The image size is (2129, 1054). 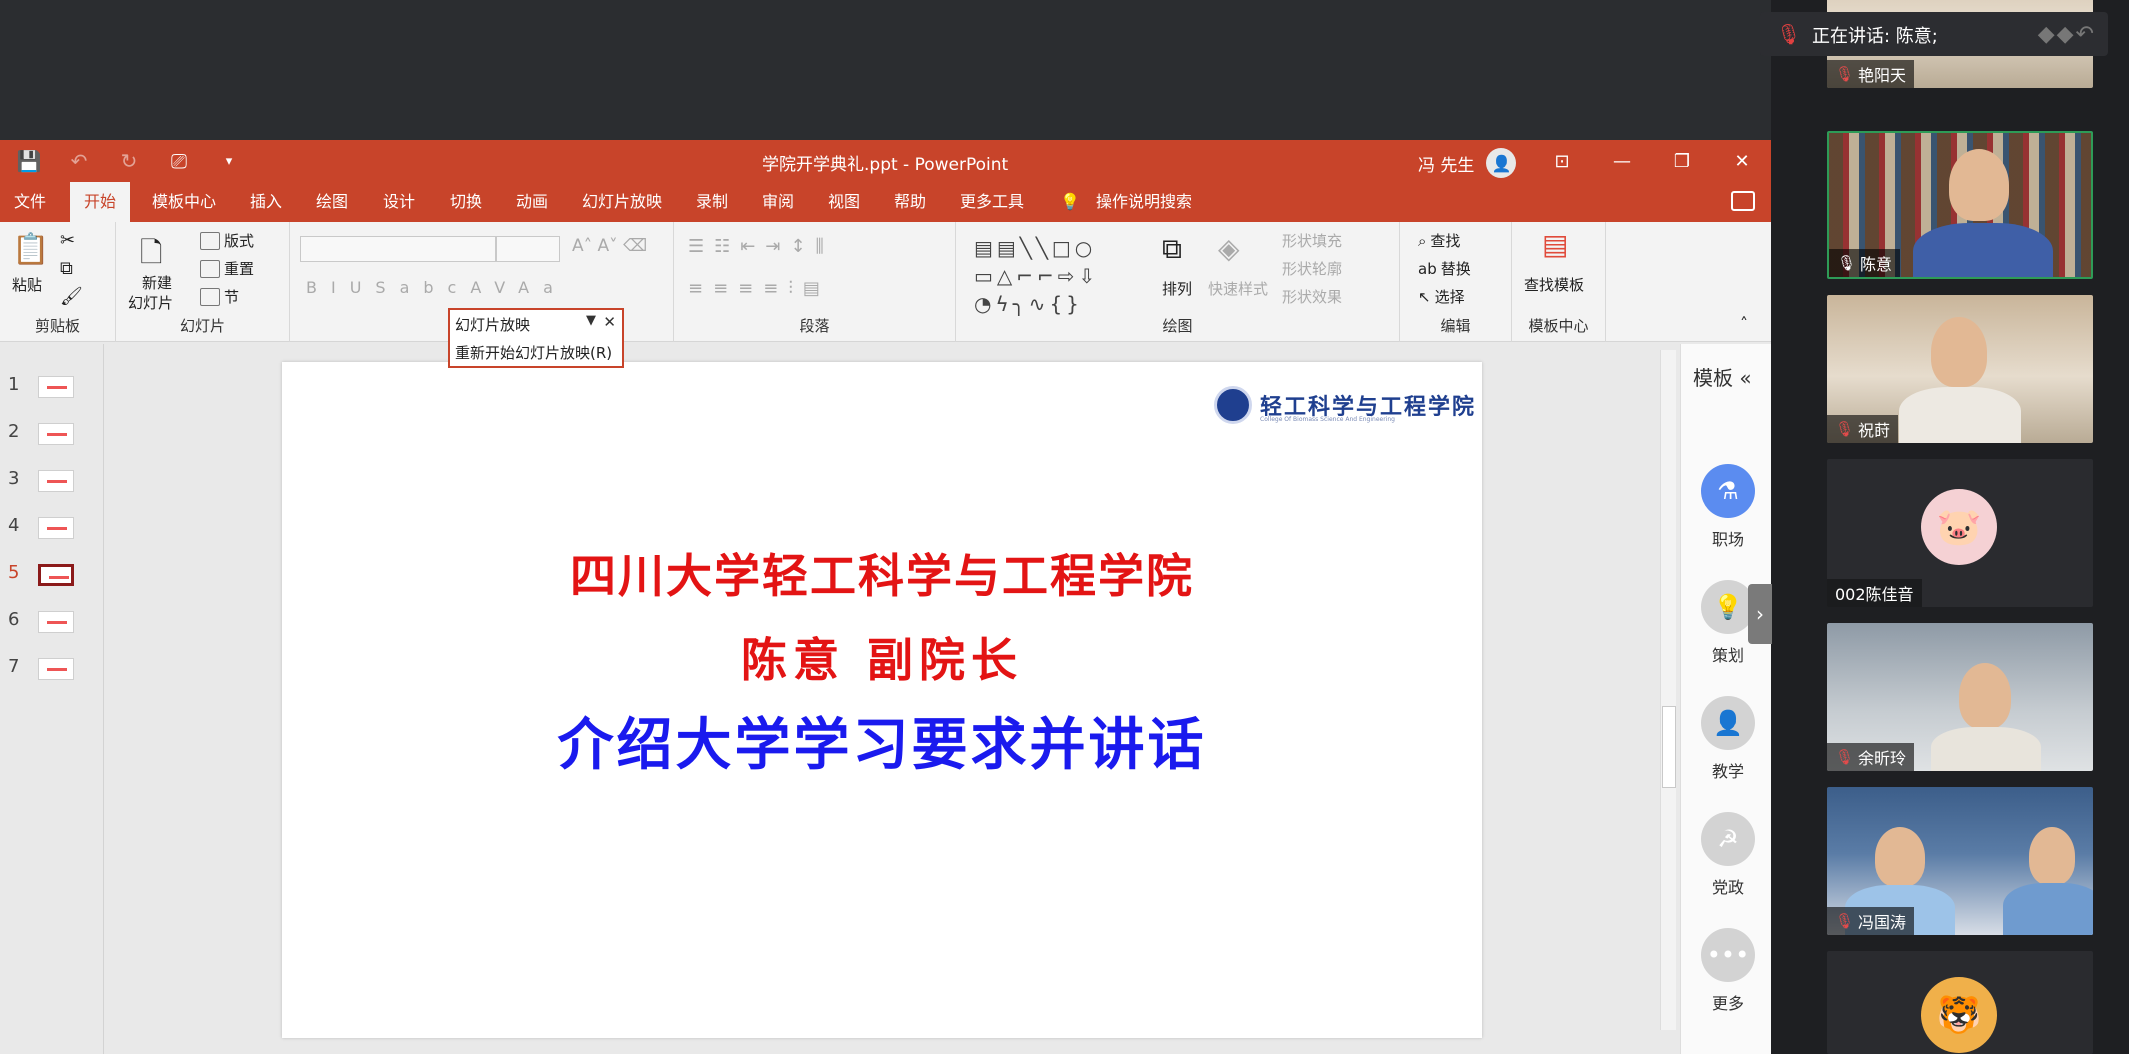 What do you see at coordinates (266, 202) in the screenshot?
I see `tab-insert: 插入` at bounding box center [266, 202].